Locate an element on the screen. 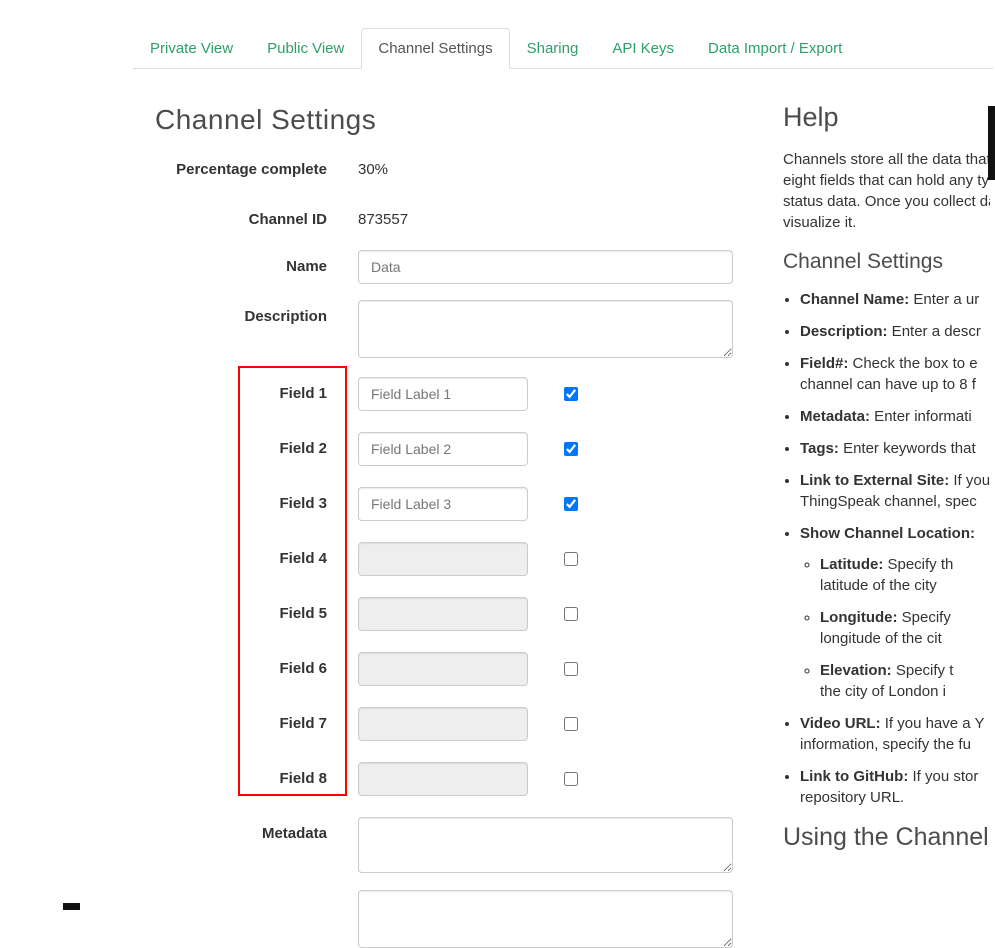 The width and height of the screenshot is (995, 948). metadata-row: Metadata is located at coordinates (453, 845).